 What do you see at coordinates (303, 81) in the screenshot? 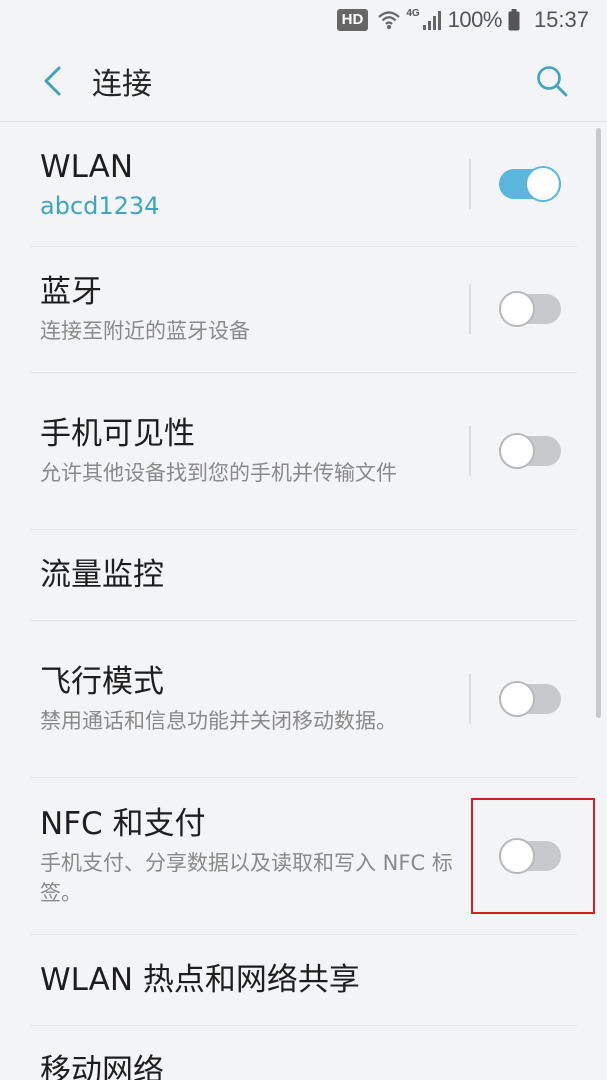
I see `app-header: 连接` at bounding box center [303, 81].